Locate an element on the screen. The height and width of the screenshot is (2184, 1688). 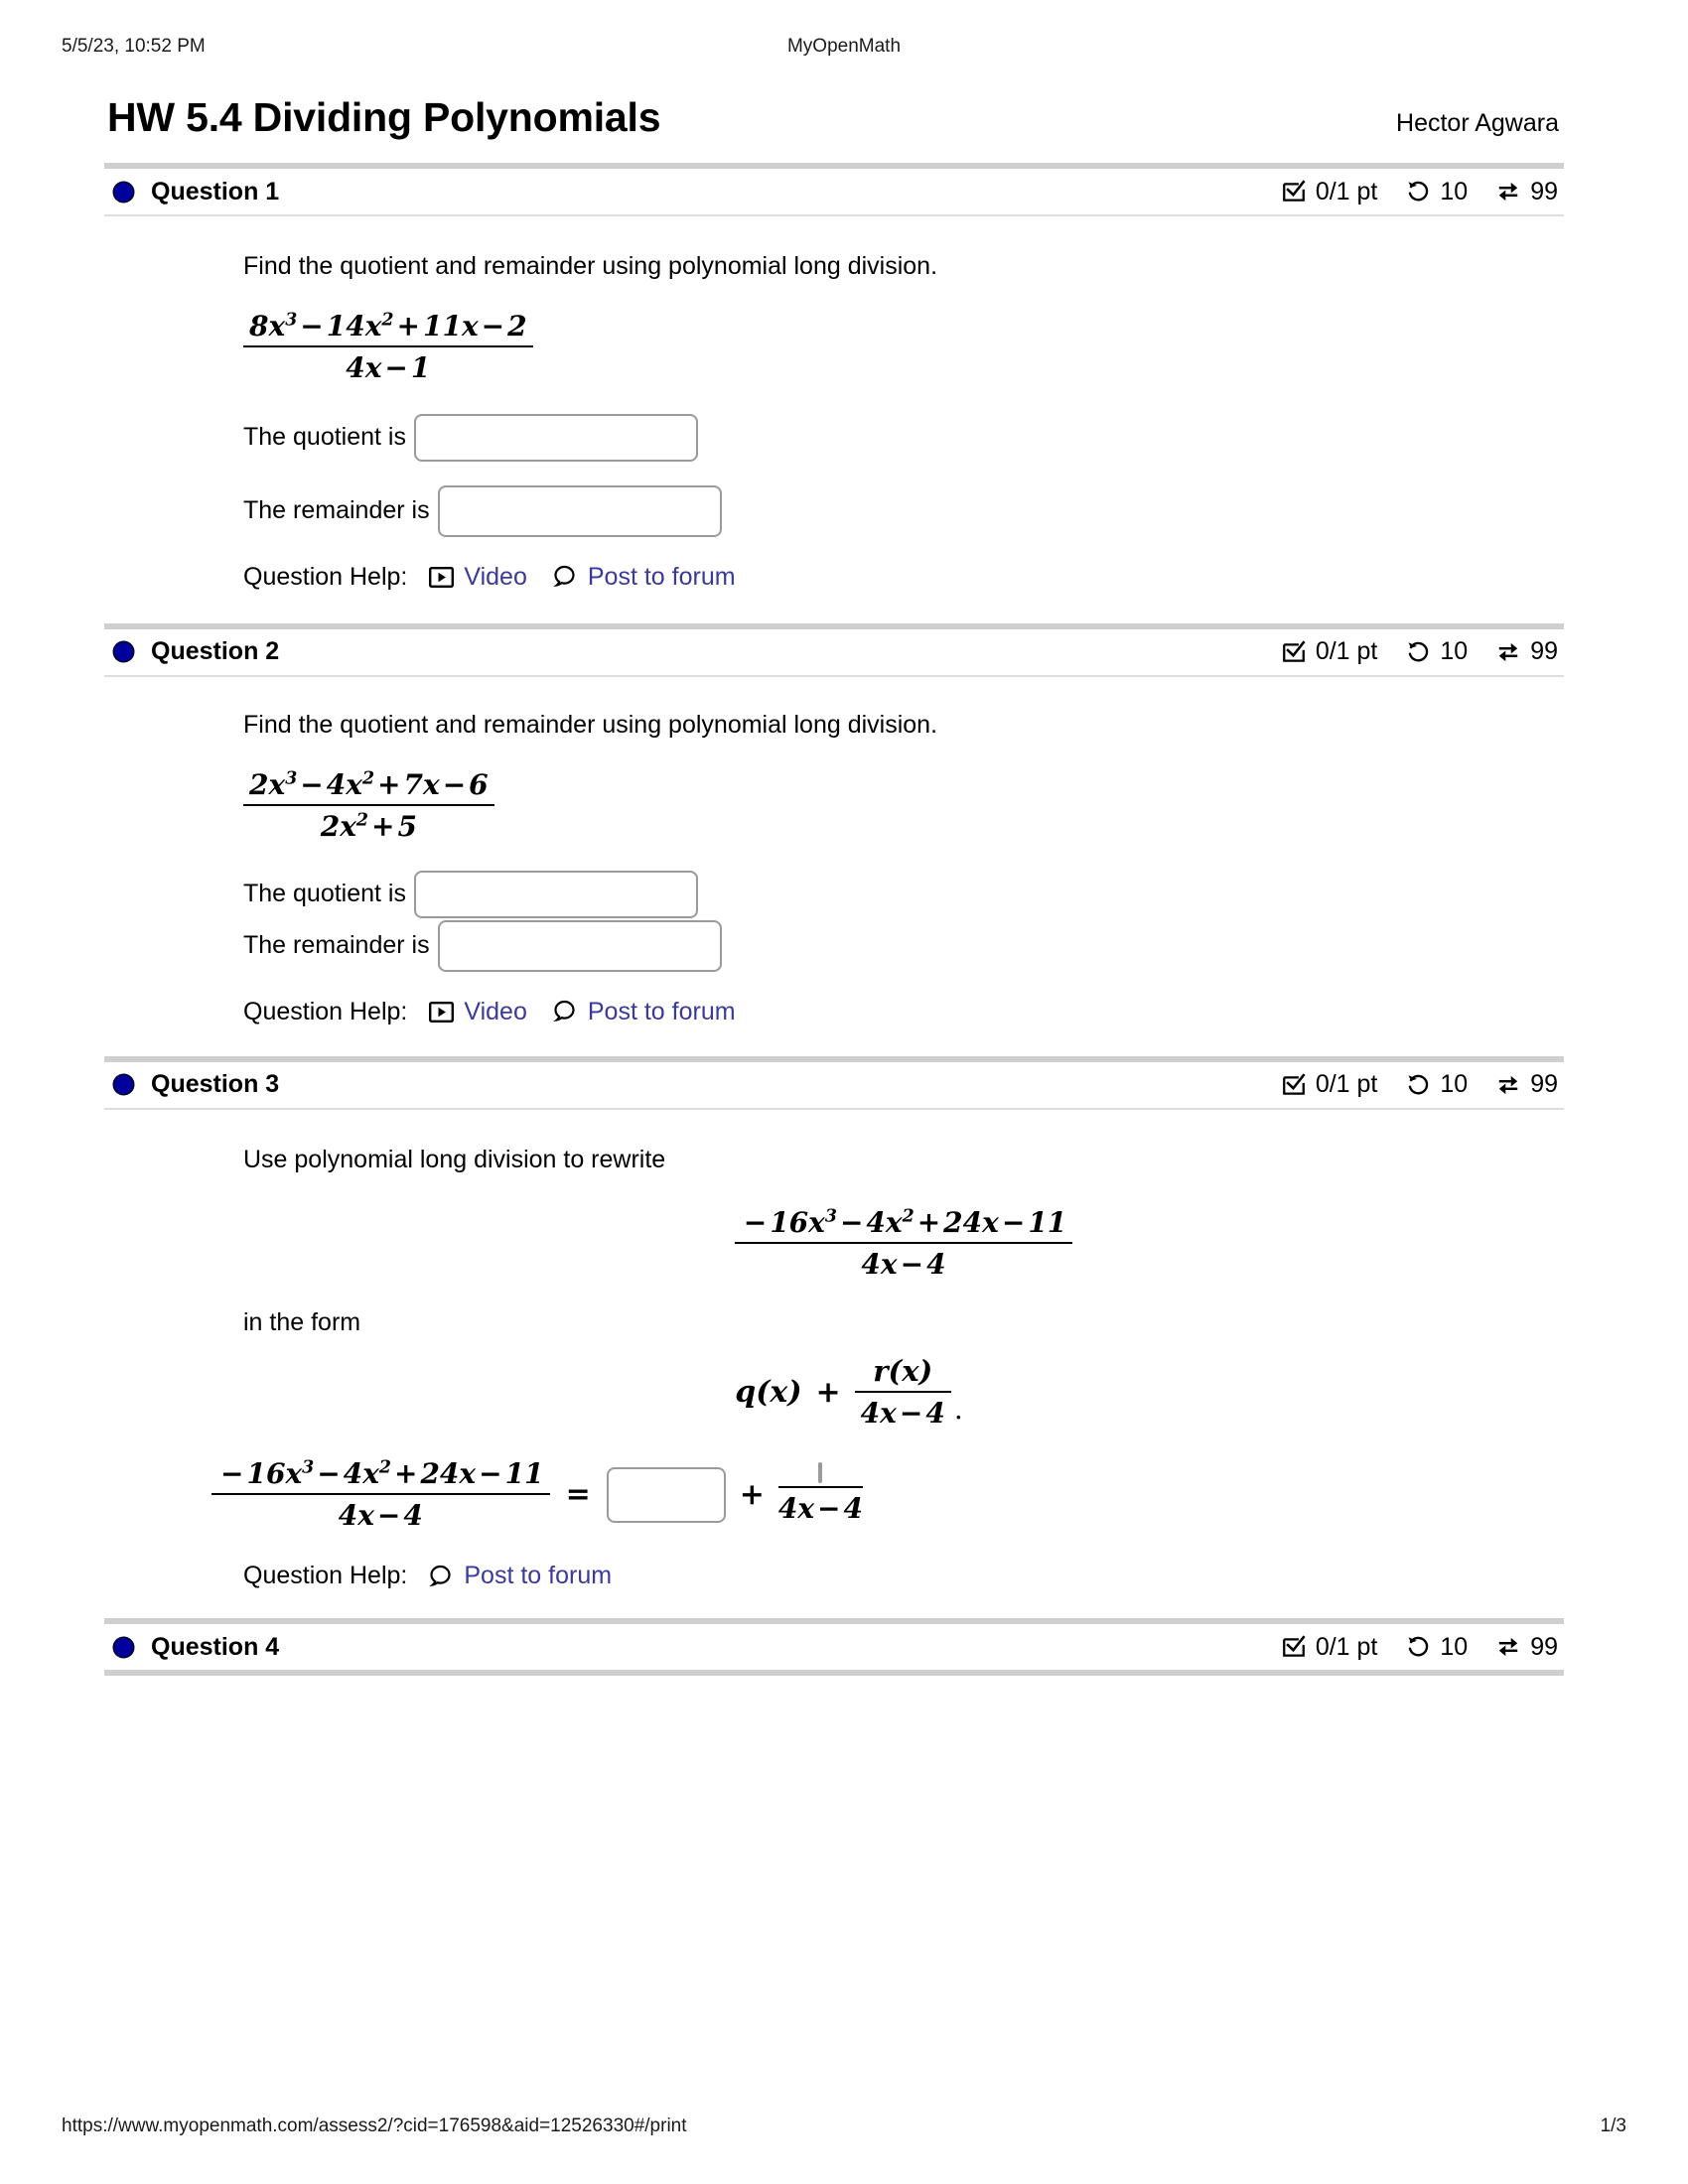
question-prompt: Use polynomial long division to rewrite is located at coordinates (454, 1159).